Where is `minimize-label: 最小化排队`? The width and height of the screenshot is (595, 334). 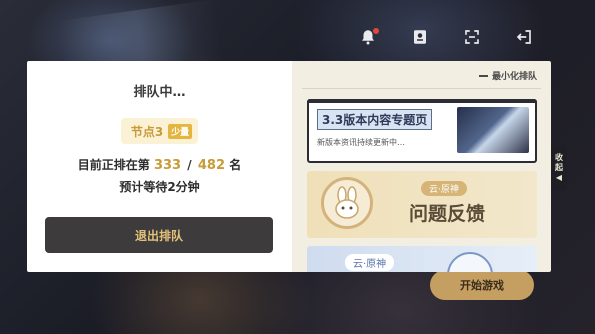
minimize-label: 最小化排队 is located at coordinates (514, 77).